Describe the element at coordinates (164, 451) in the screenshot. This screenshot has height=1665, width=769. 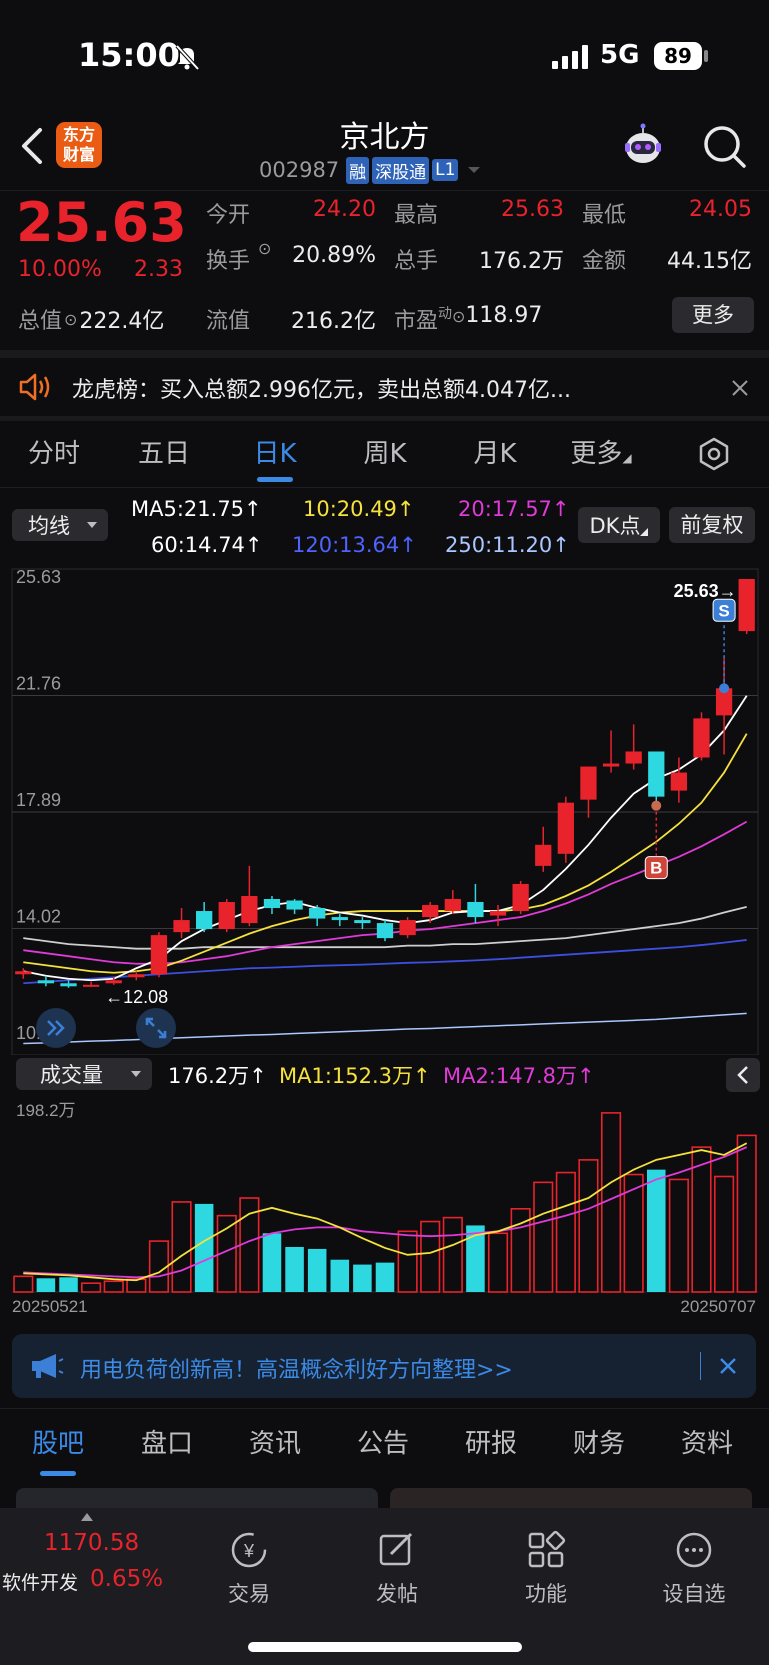
I see `chart-tab: 五日` at that location.